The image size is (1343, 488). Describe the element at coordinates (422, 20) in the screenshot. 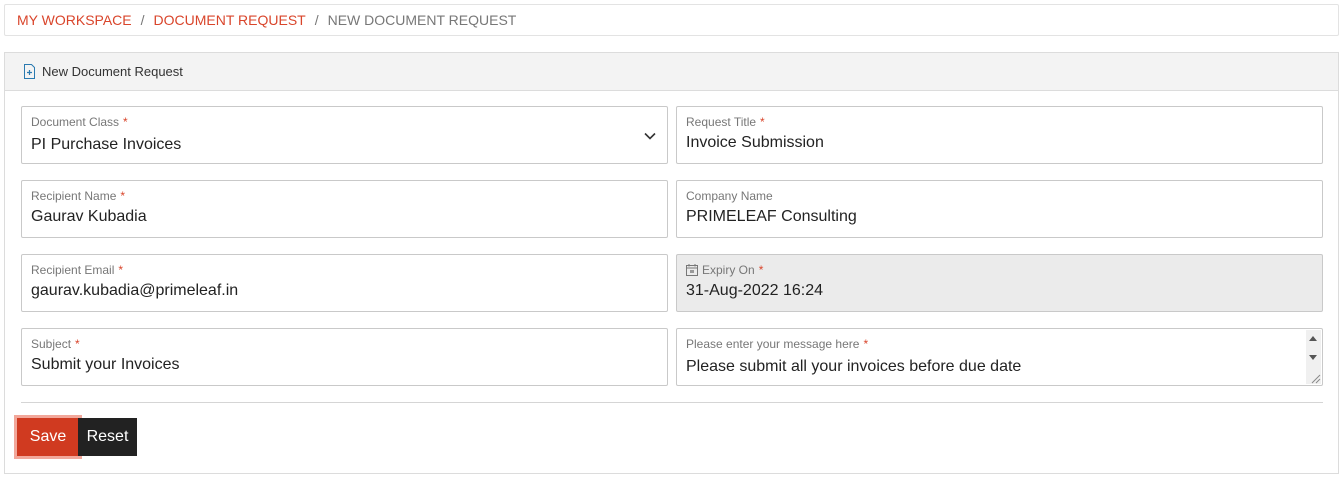

I see `breadcrumb-current: NEW DOCUMENT REQUEST` at that location.